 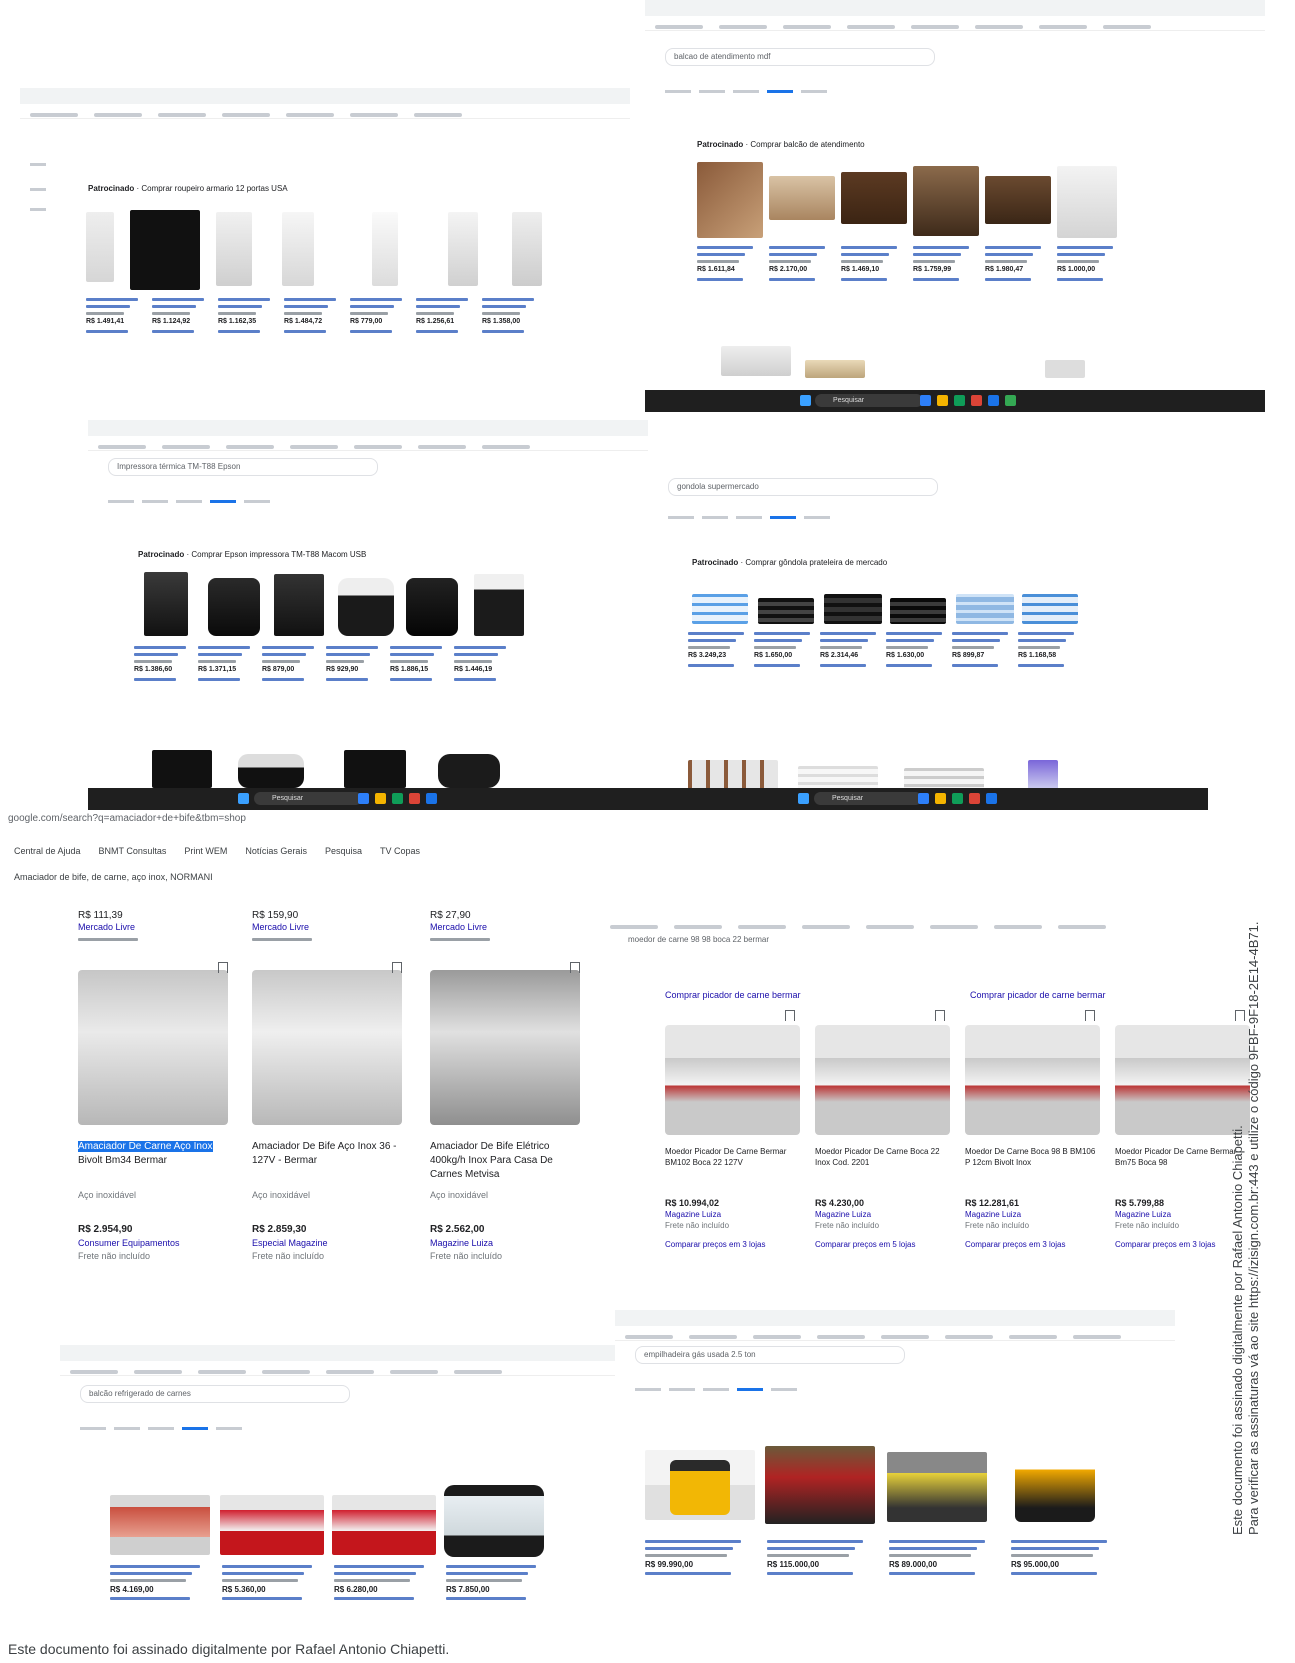 What do you see at coordinates (290, 1243) in the screenshot?
I see `product-seller: Especial Magazine` at bounding box center [290, 1243].